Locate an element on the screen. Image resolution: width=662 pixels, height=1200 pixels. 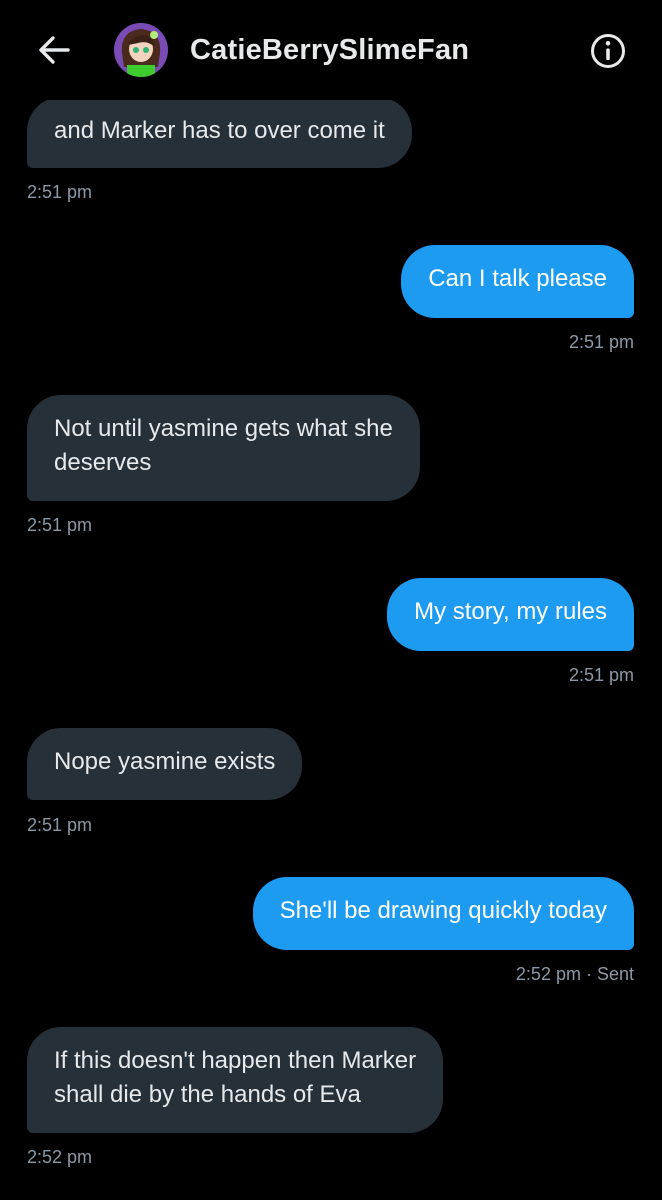
avatar is located at coordinates (141, 50).